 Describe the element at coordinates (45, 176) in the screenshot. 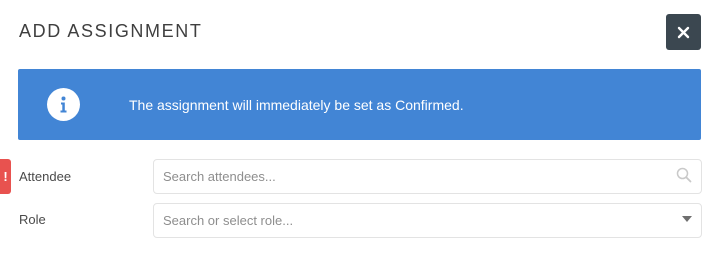

I see `attendee-label: Attendee` at that location.